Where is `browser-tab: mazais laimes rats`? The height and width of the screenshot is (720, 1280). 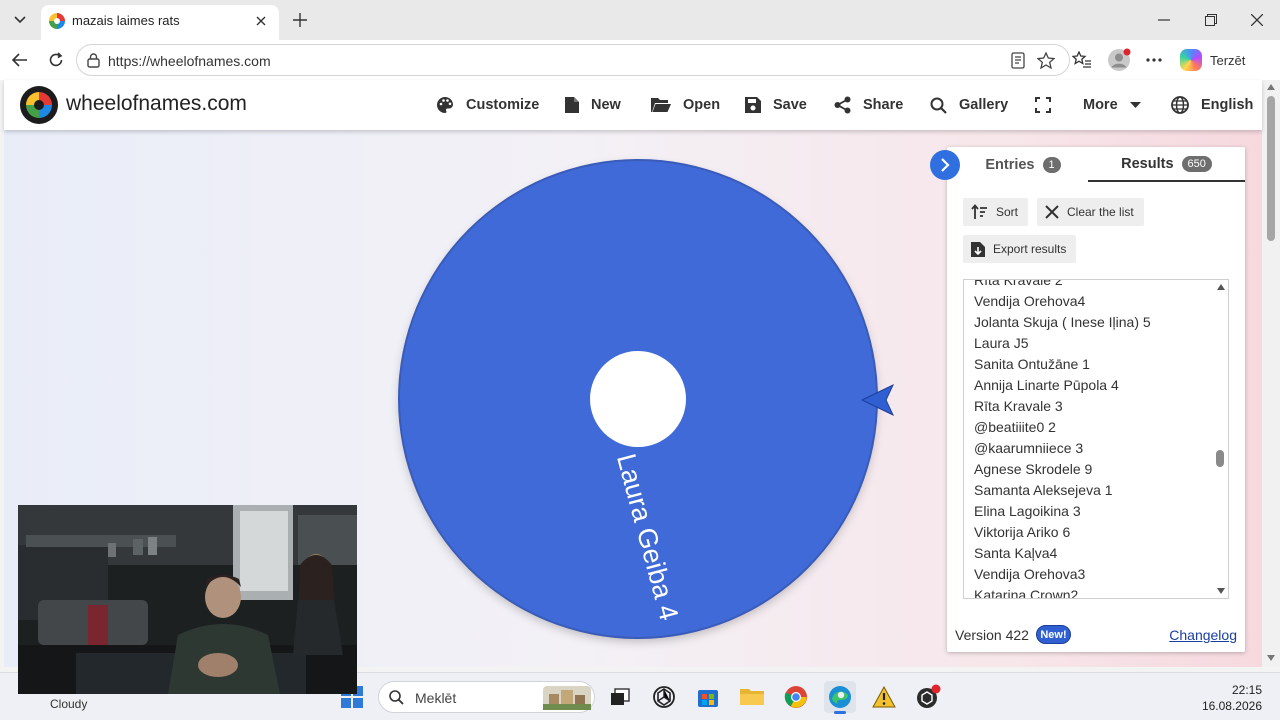
browser-tab: mazais laimes rats is located at coordinates (160, 22).